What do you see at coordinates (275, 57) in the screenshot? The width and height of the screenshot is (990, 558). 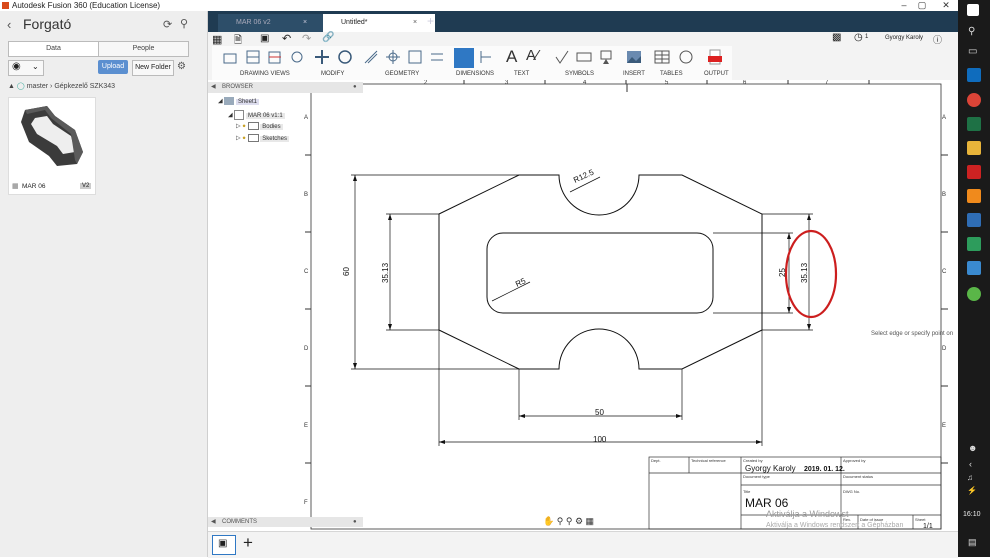 I see `section-view-icon` at bounding box center [275, 57].